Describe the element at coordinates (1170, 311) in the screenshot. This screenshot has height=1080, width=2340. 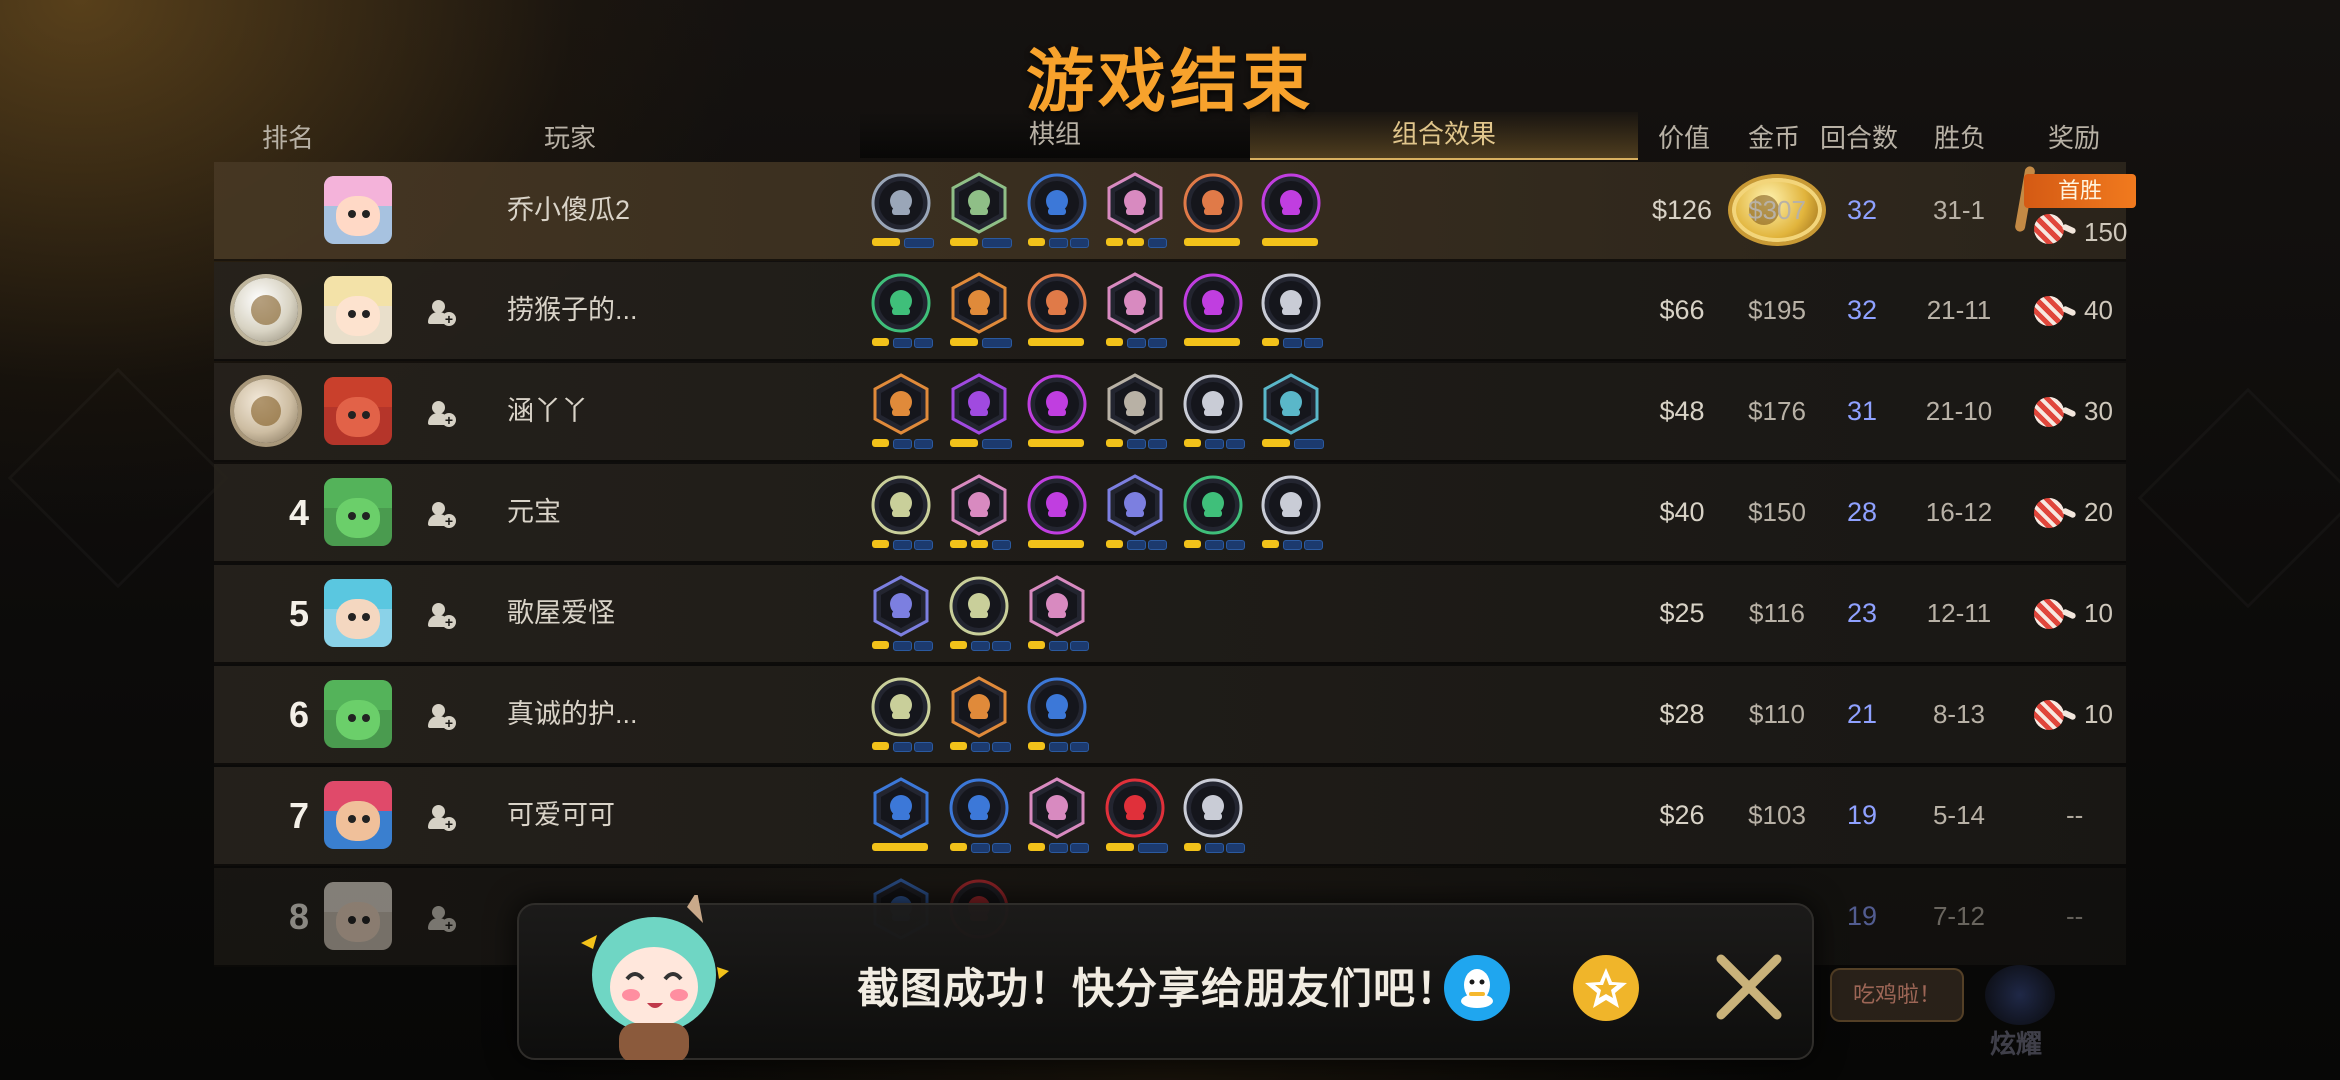
I see `table-row: + 捞猴子的... $66 $195 32 21-11 40` at that location.